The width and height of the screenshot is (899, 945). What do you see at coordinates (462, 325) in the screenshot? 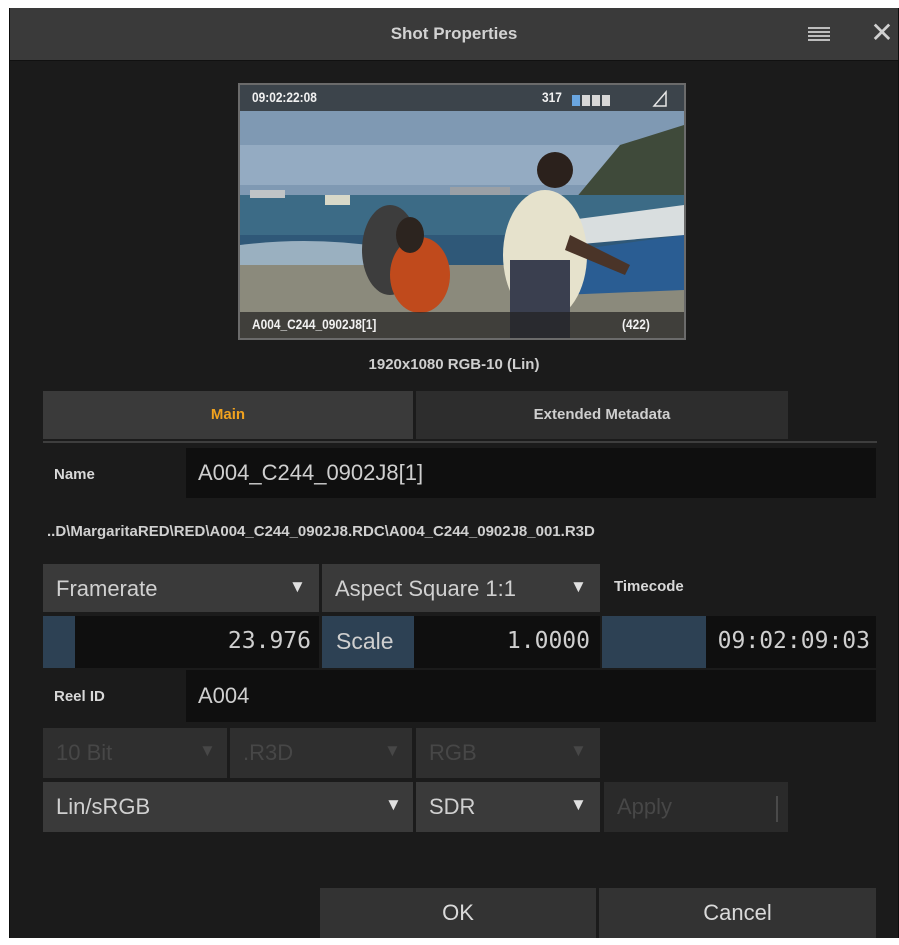
I see `thumbnail-bottom-bar: A004_C244_0902J8[1] (422)` at bounding box center [462, 325].